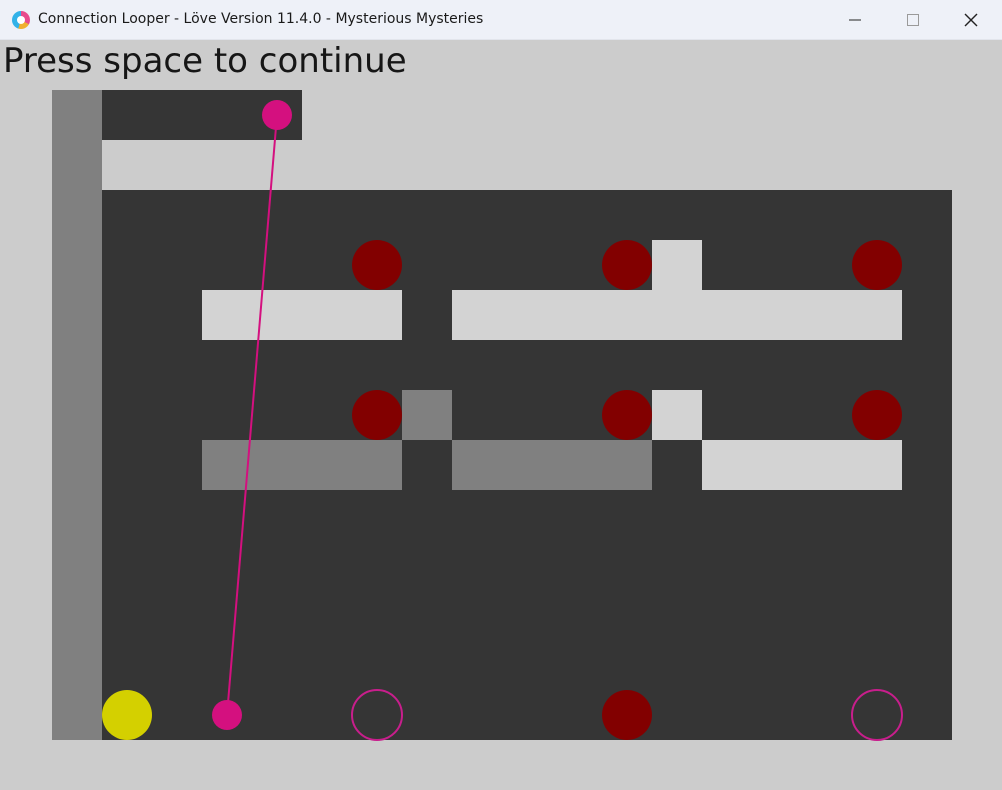 The width and height of the screenshot is (1002, 790). I want to click on platform-upper-left, so click(302, 315).